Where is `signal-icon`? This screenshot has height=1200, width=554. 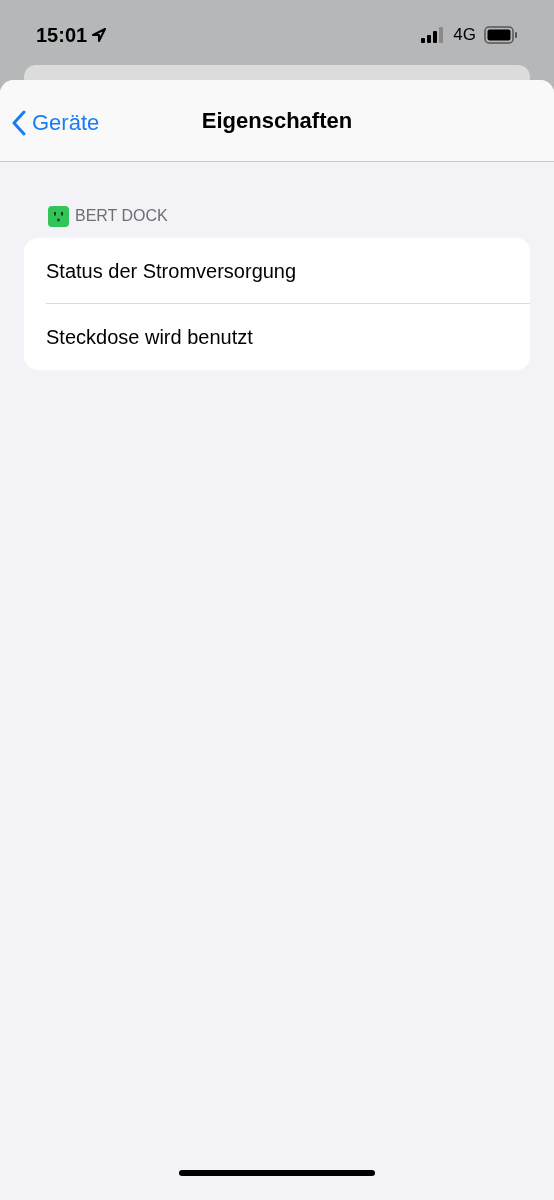 signal-icon is located at coordinates (433, 34).